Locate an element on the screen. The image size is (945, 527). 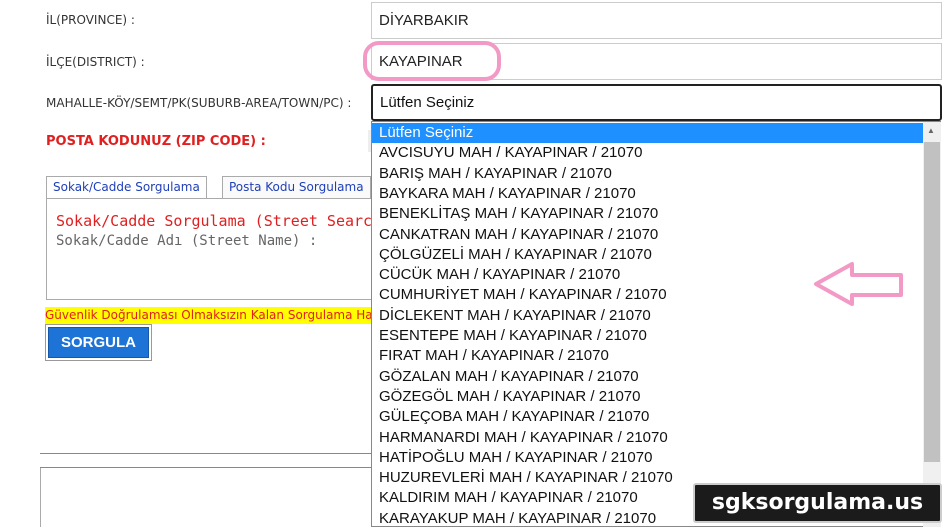
neighborhood-select: Lütfen Seçiniz is located at coordinates (656, 102).